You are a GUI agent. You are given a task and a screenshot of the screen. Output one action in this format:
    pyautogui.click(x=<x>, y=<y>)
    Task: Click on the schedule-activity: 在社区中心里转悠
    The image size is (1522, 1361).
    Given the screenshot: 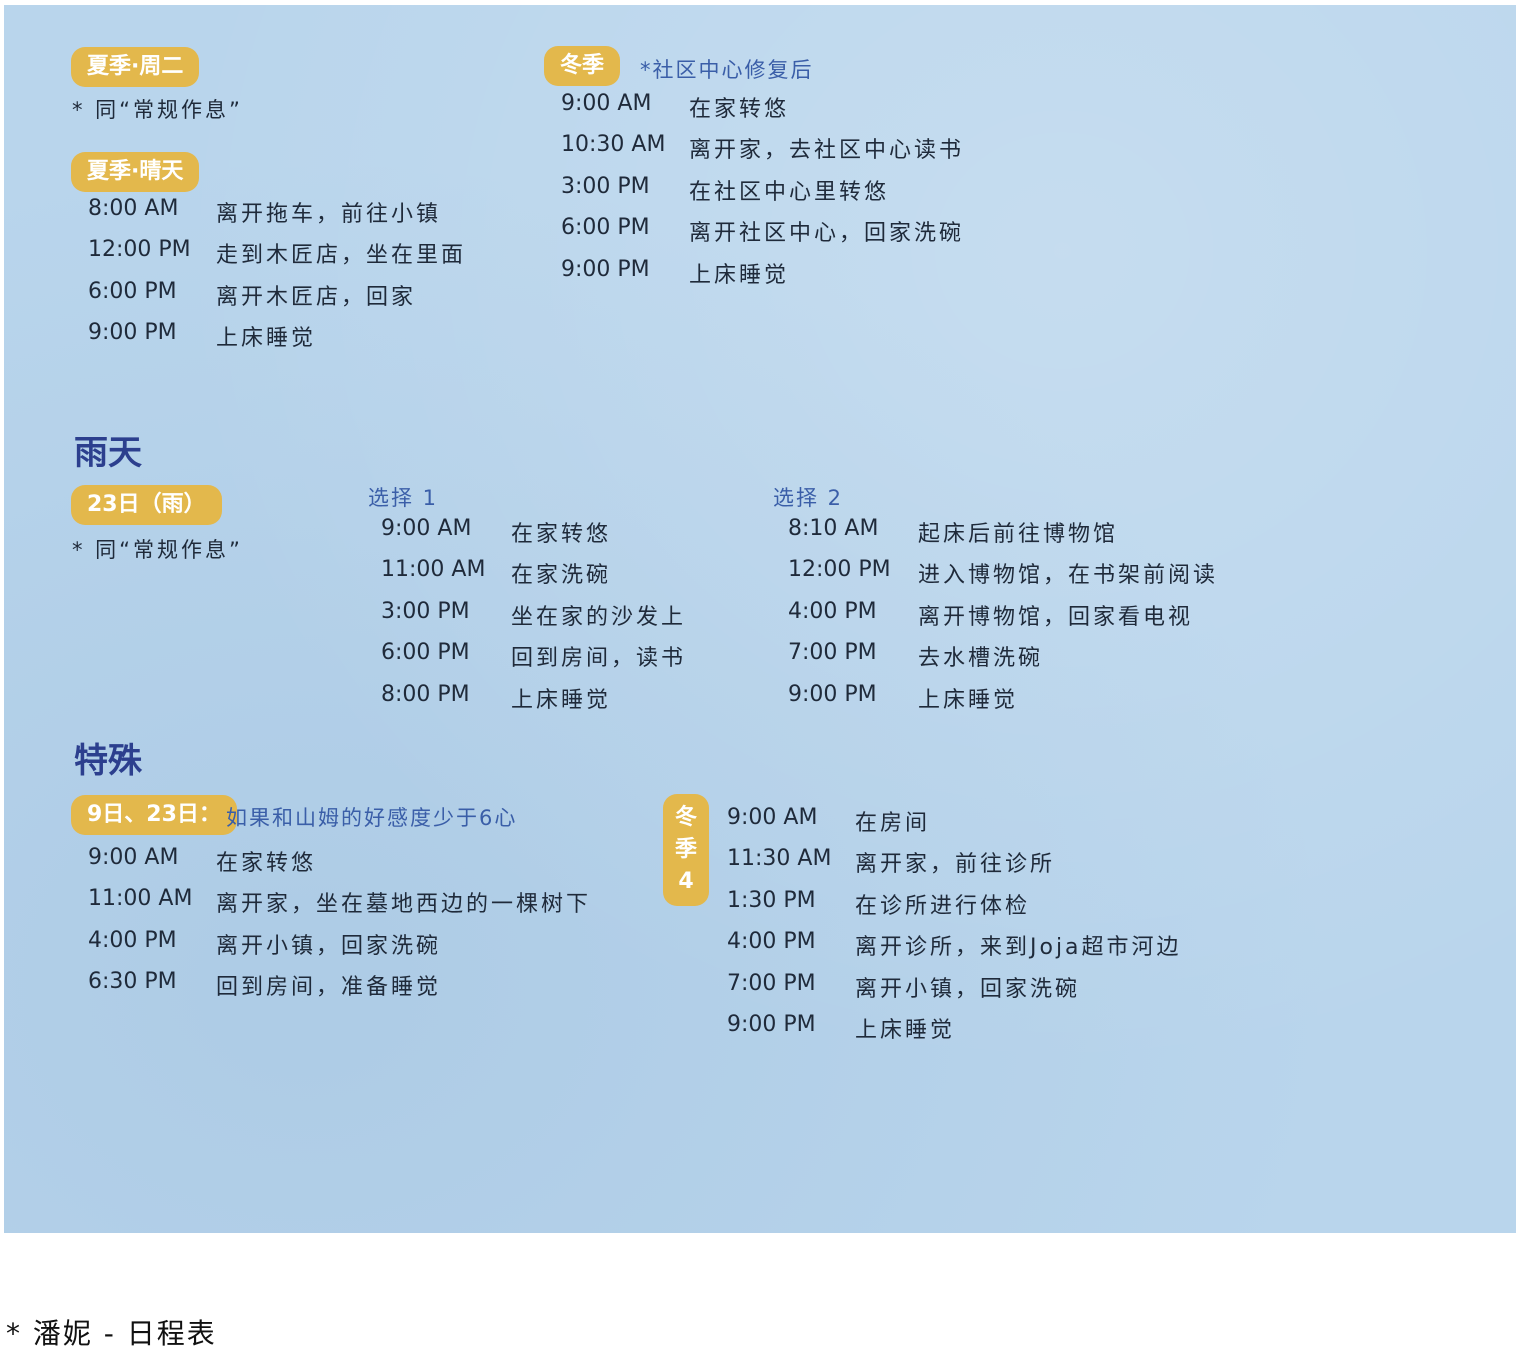 What is the action you would take?
    pyautogui.click(x=789, y=192)
    